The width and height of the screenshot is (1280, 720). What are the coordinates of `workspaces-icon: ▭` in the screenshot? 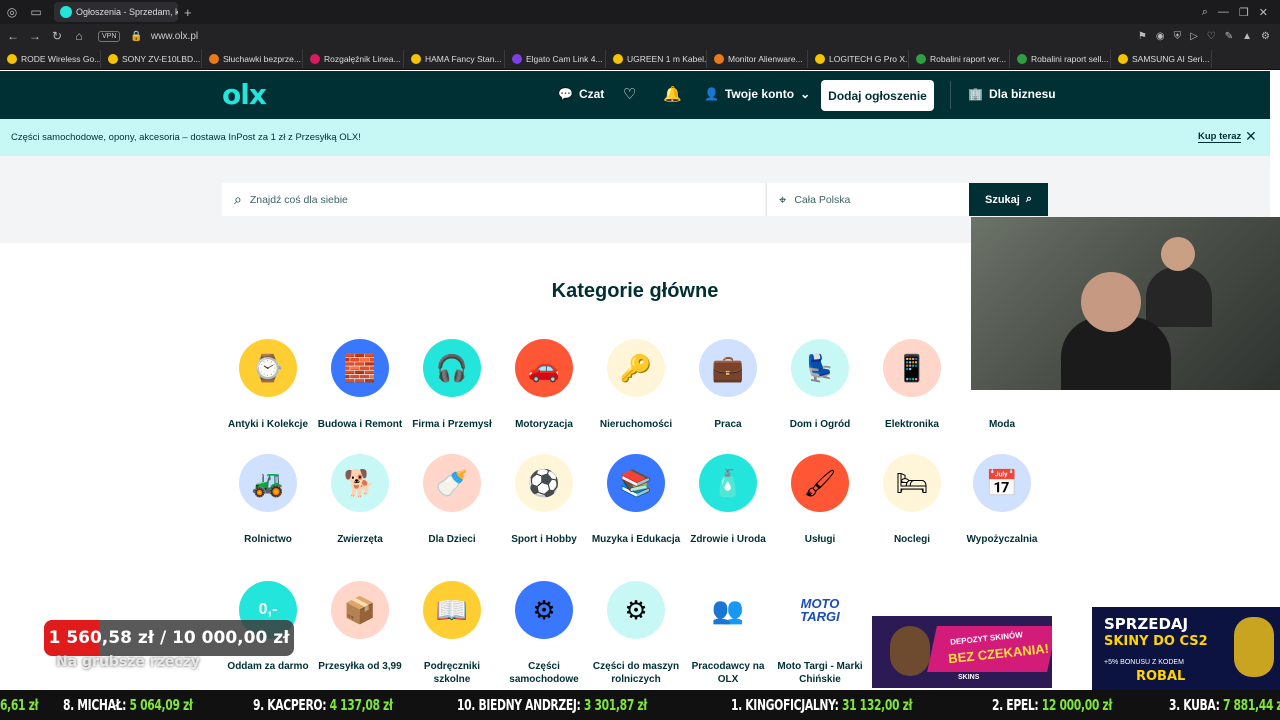 It's located at (36, 12).